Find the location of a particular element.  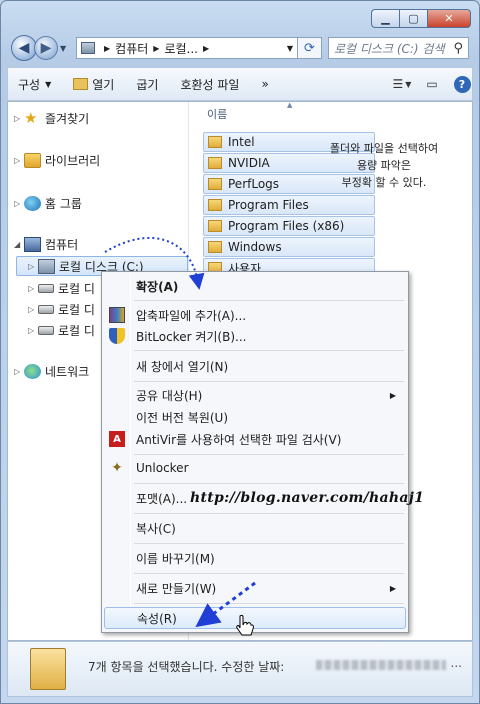

magic-wand-icon: ✦ is located at coordinates (117, 468).